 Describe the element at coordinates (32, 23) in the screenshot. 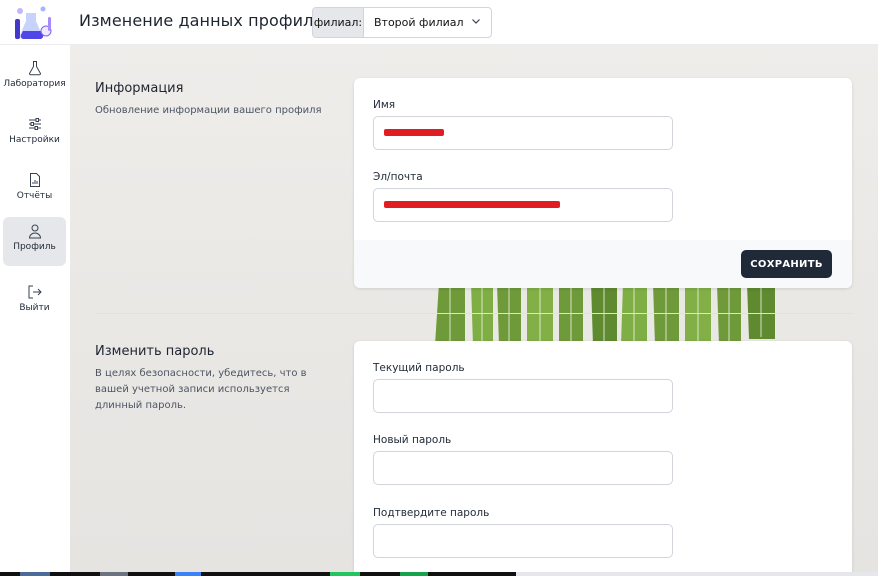

I see `app-logo` at that location.